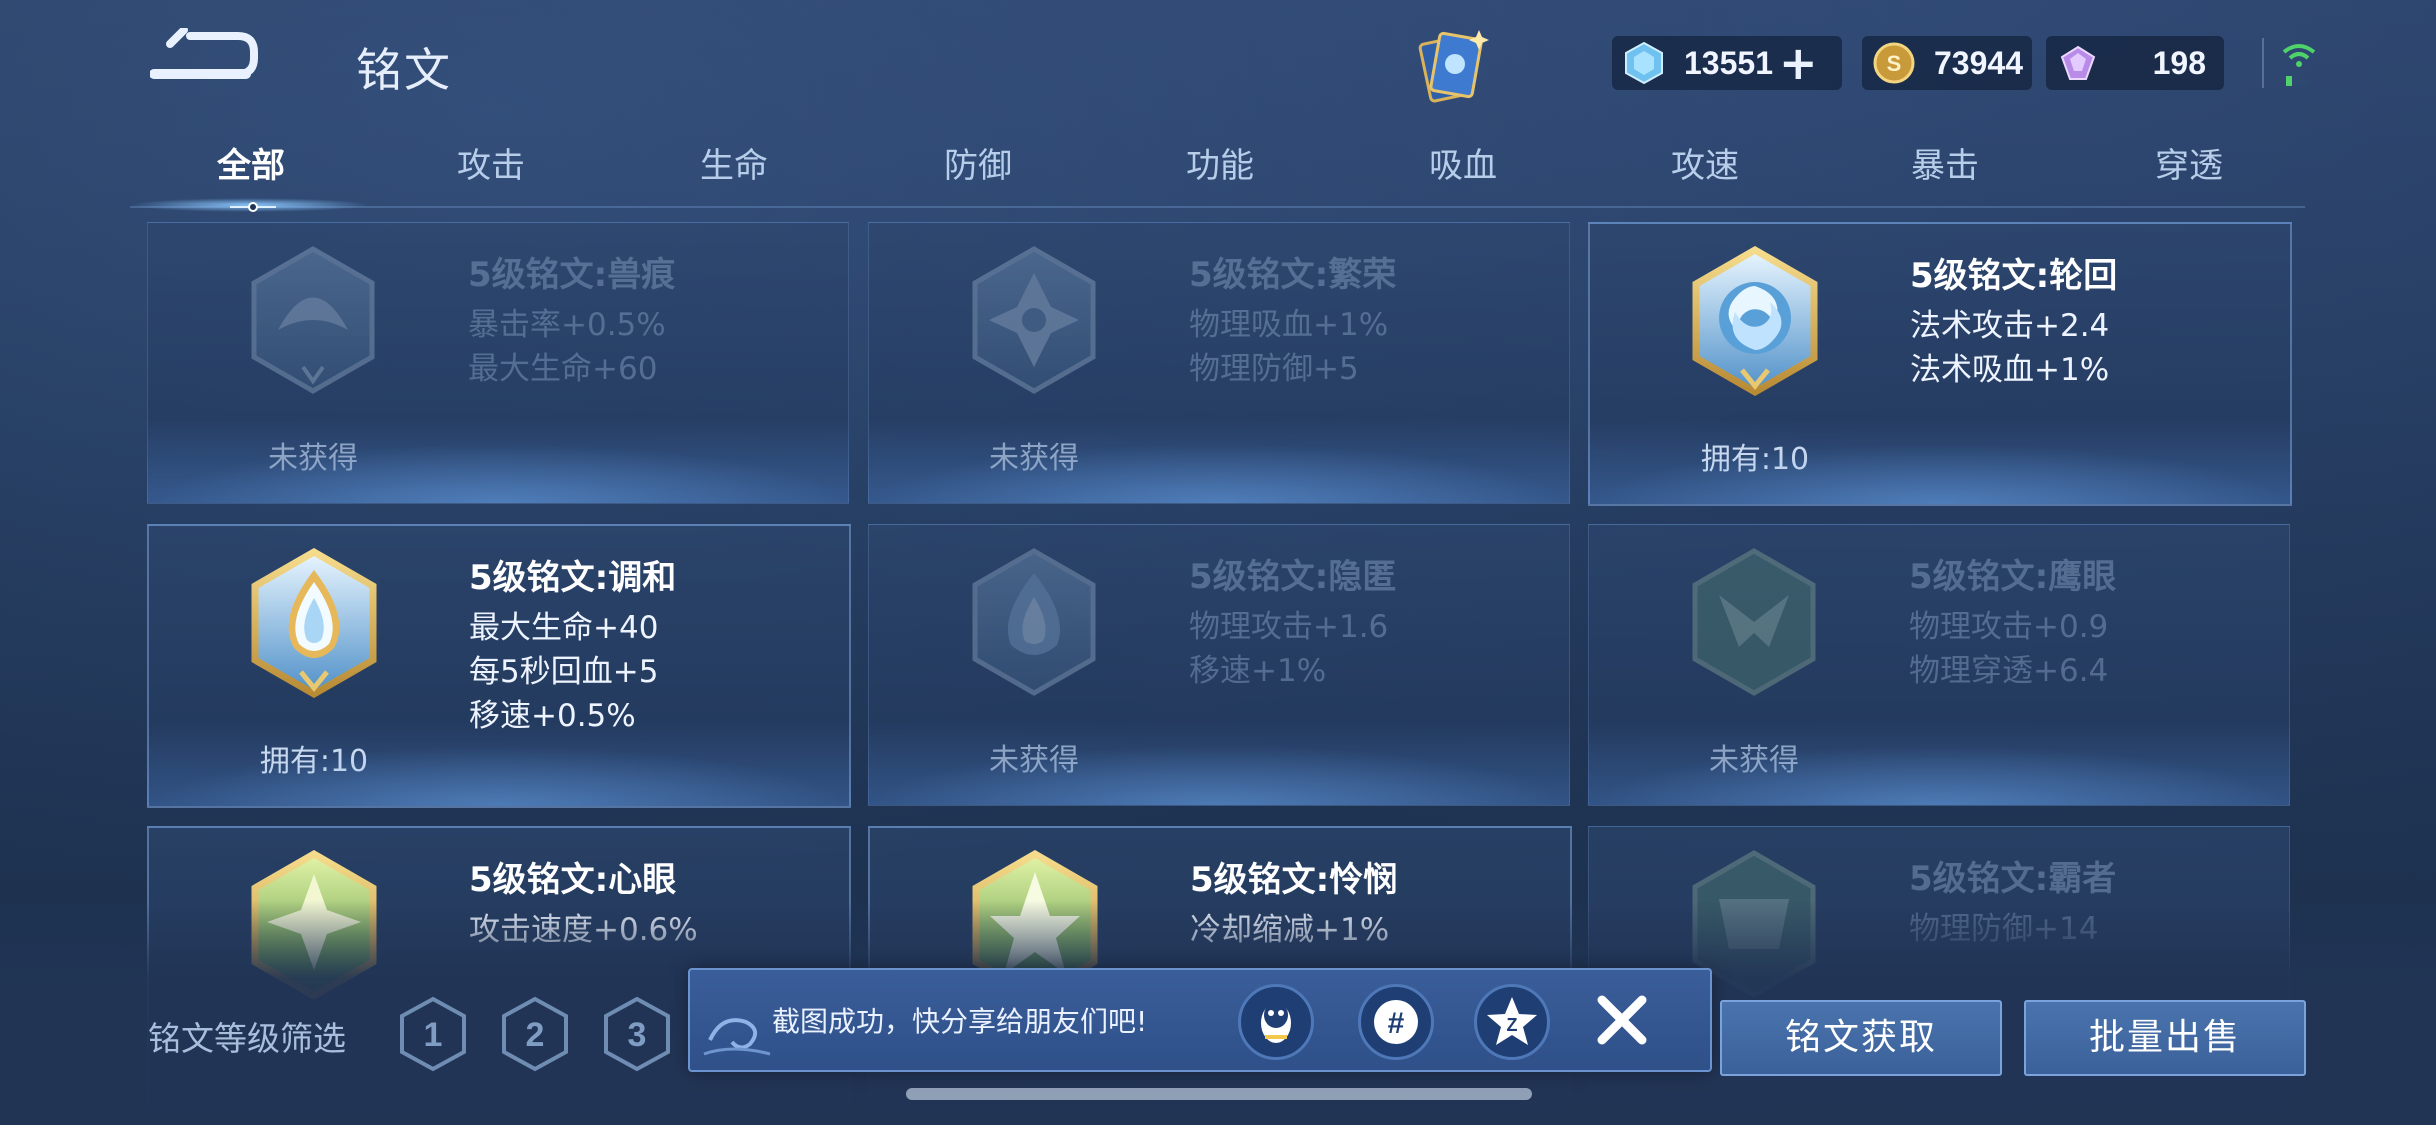 Image resolution: width=2436 pixels, height=1125 pixels. Describe the element at coordinates (1034, 320) in the screenshot. I see `prosperity-rune-icon` at that location.